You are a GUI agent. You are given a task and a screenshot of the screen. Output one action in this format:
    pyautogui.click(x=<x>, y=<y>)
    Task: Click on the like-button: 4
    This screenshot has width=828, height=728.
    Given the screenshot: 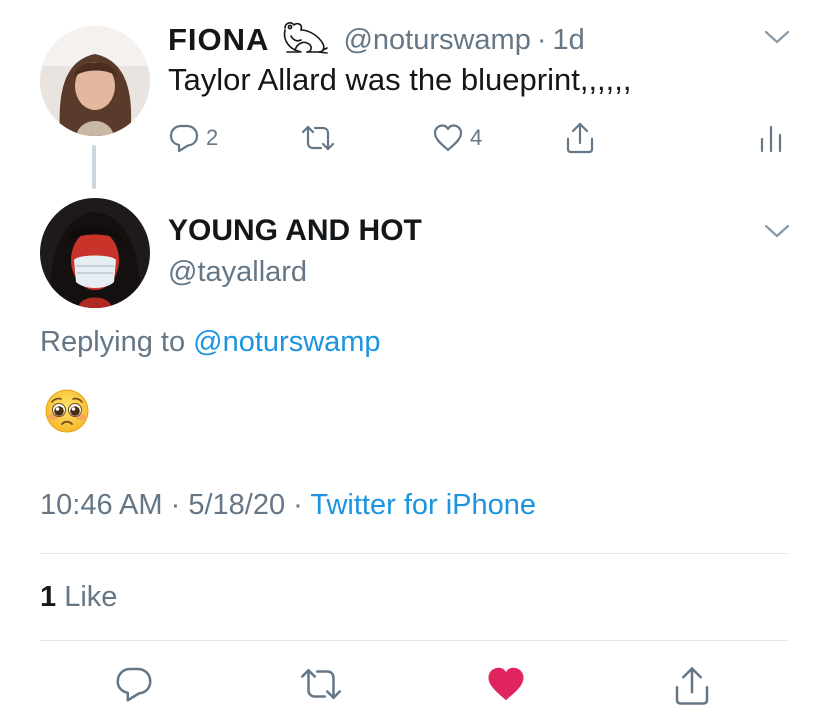 What is the action you would take?
    pyautogui.click(x=457, y=138)
    